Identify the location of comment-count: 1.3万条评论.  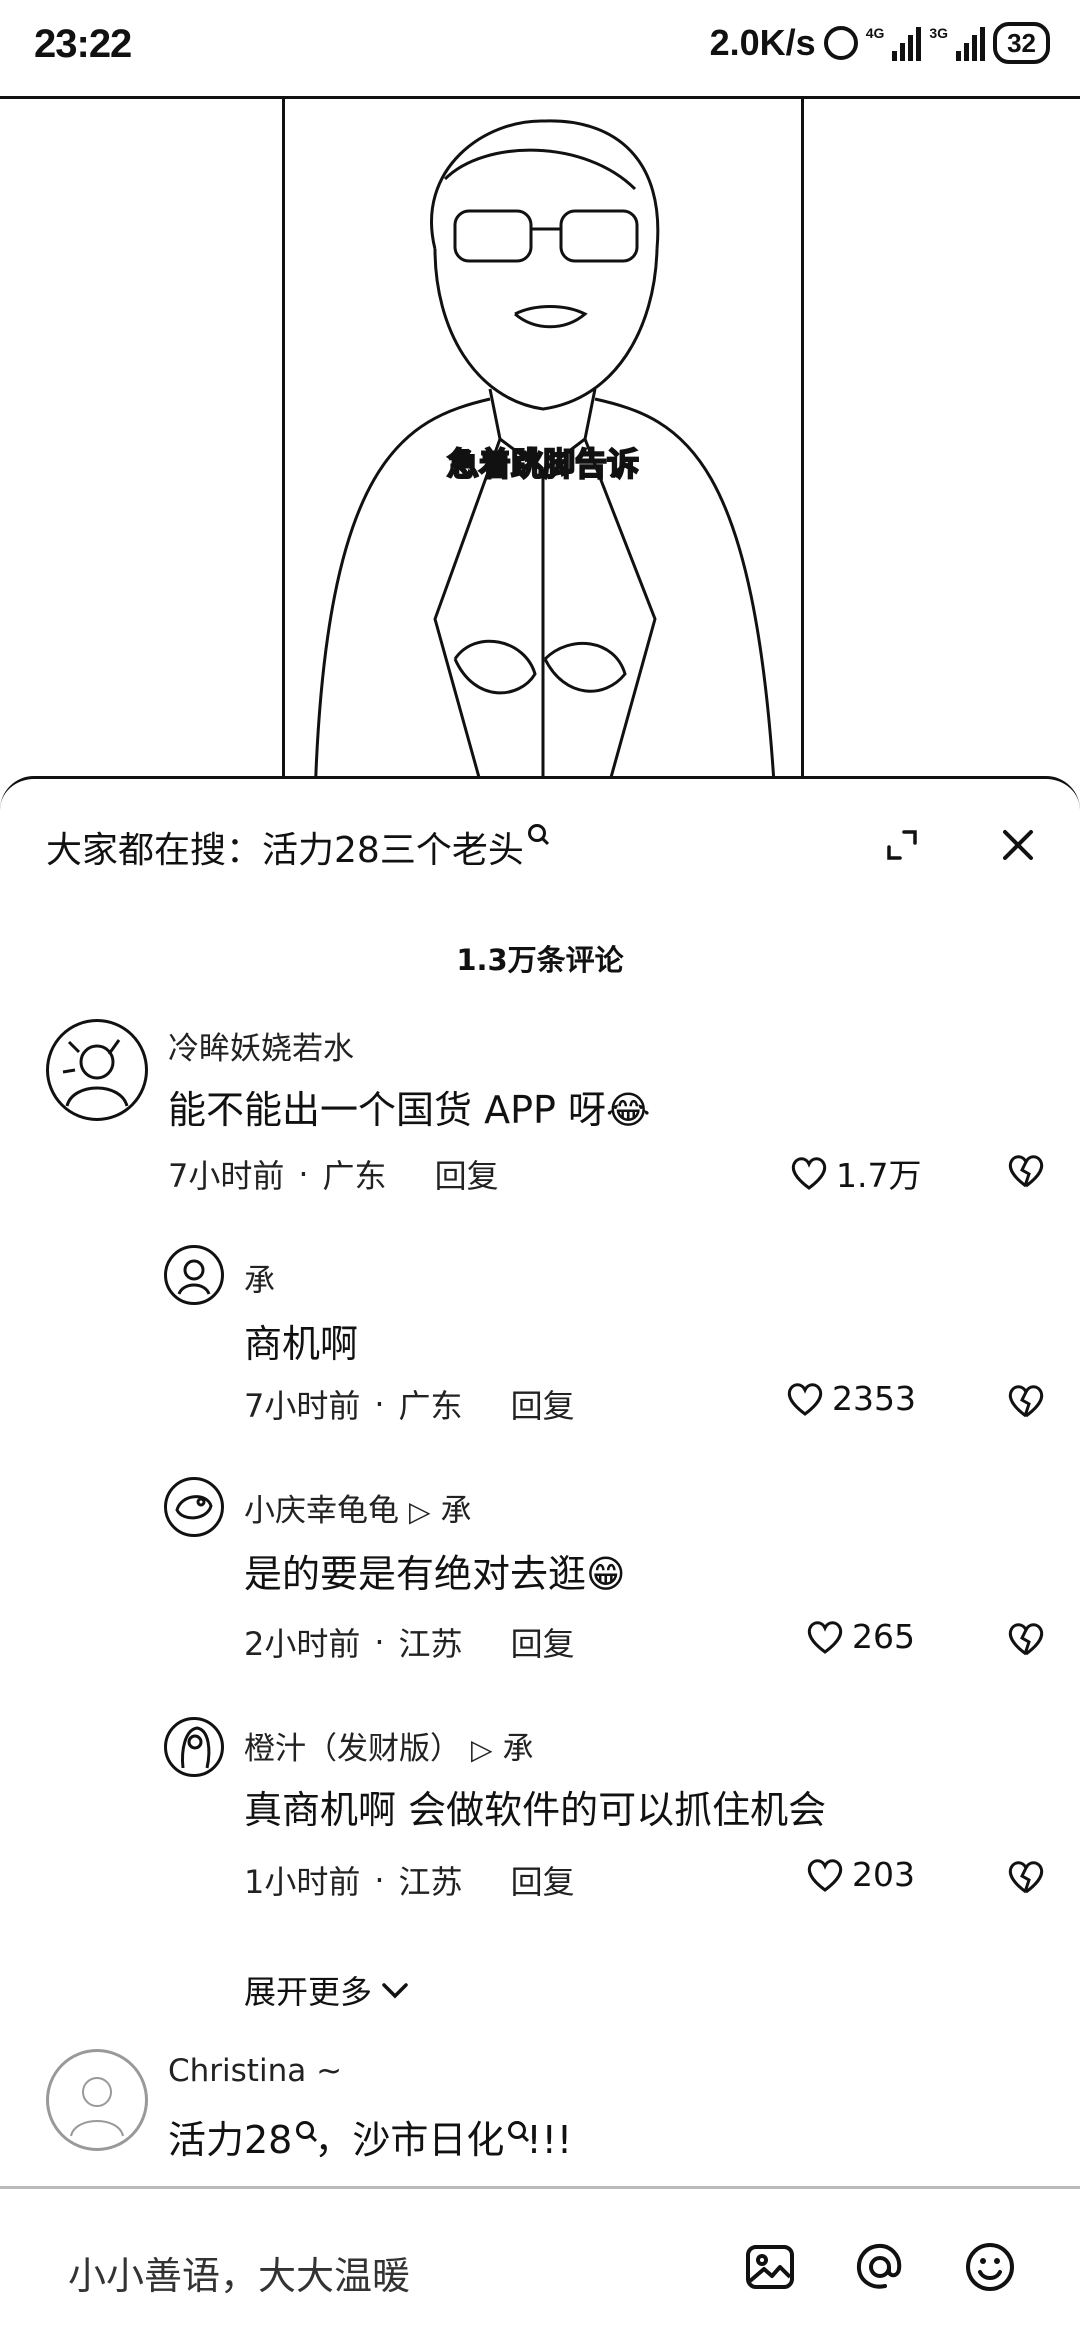
(540, 960).